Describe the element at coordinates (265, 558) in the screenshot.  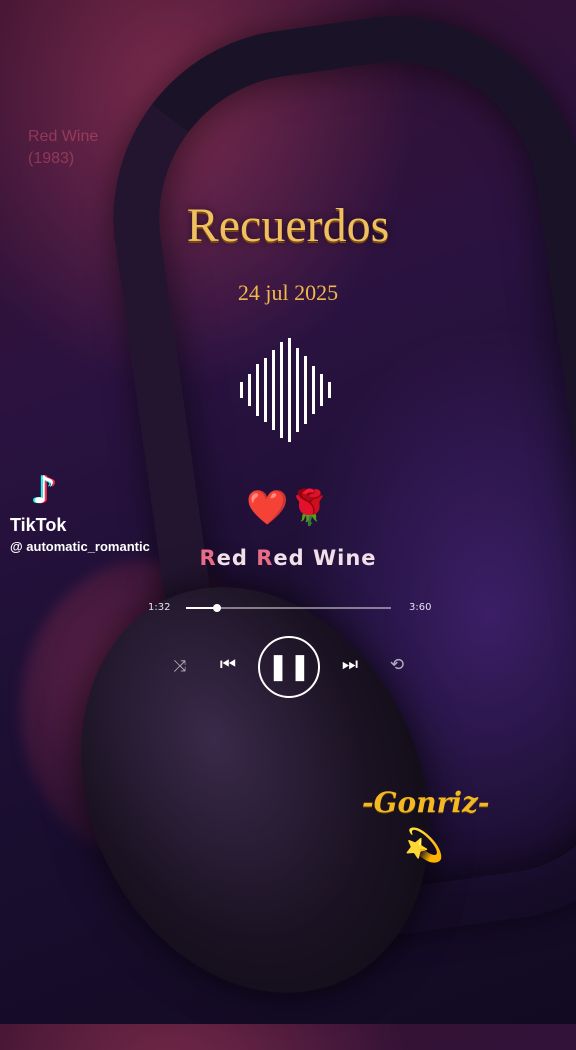
I see `song-title-accent-2: R` at that location.